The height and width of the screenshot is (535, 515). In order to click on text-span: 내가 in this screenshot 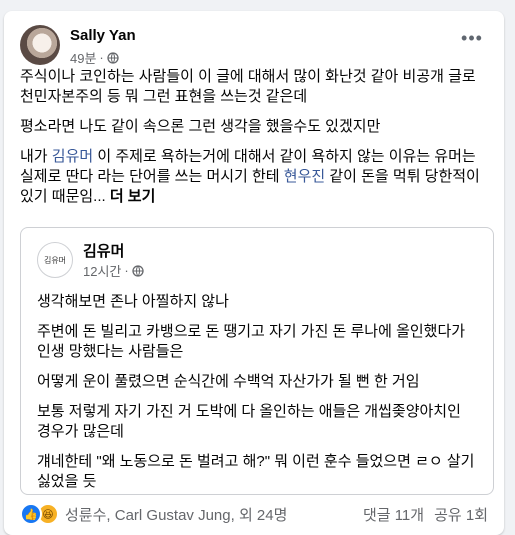, I will do `click(36, 156)`.